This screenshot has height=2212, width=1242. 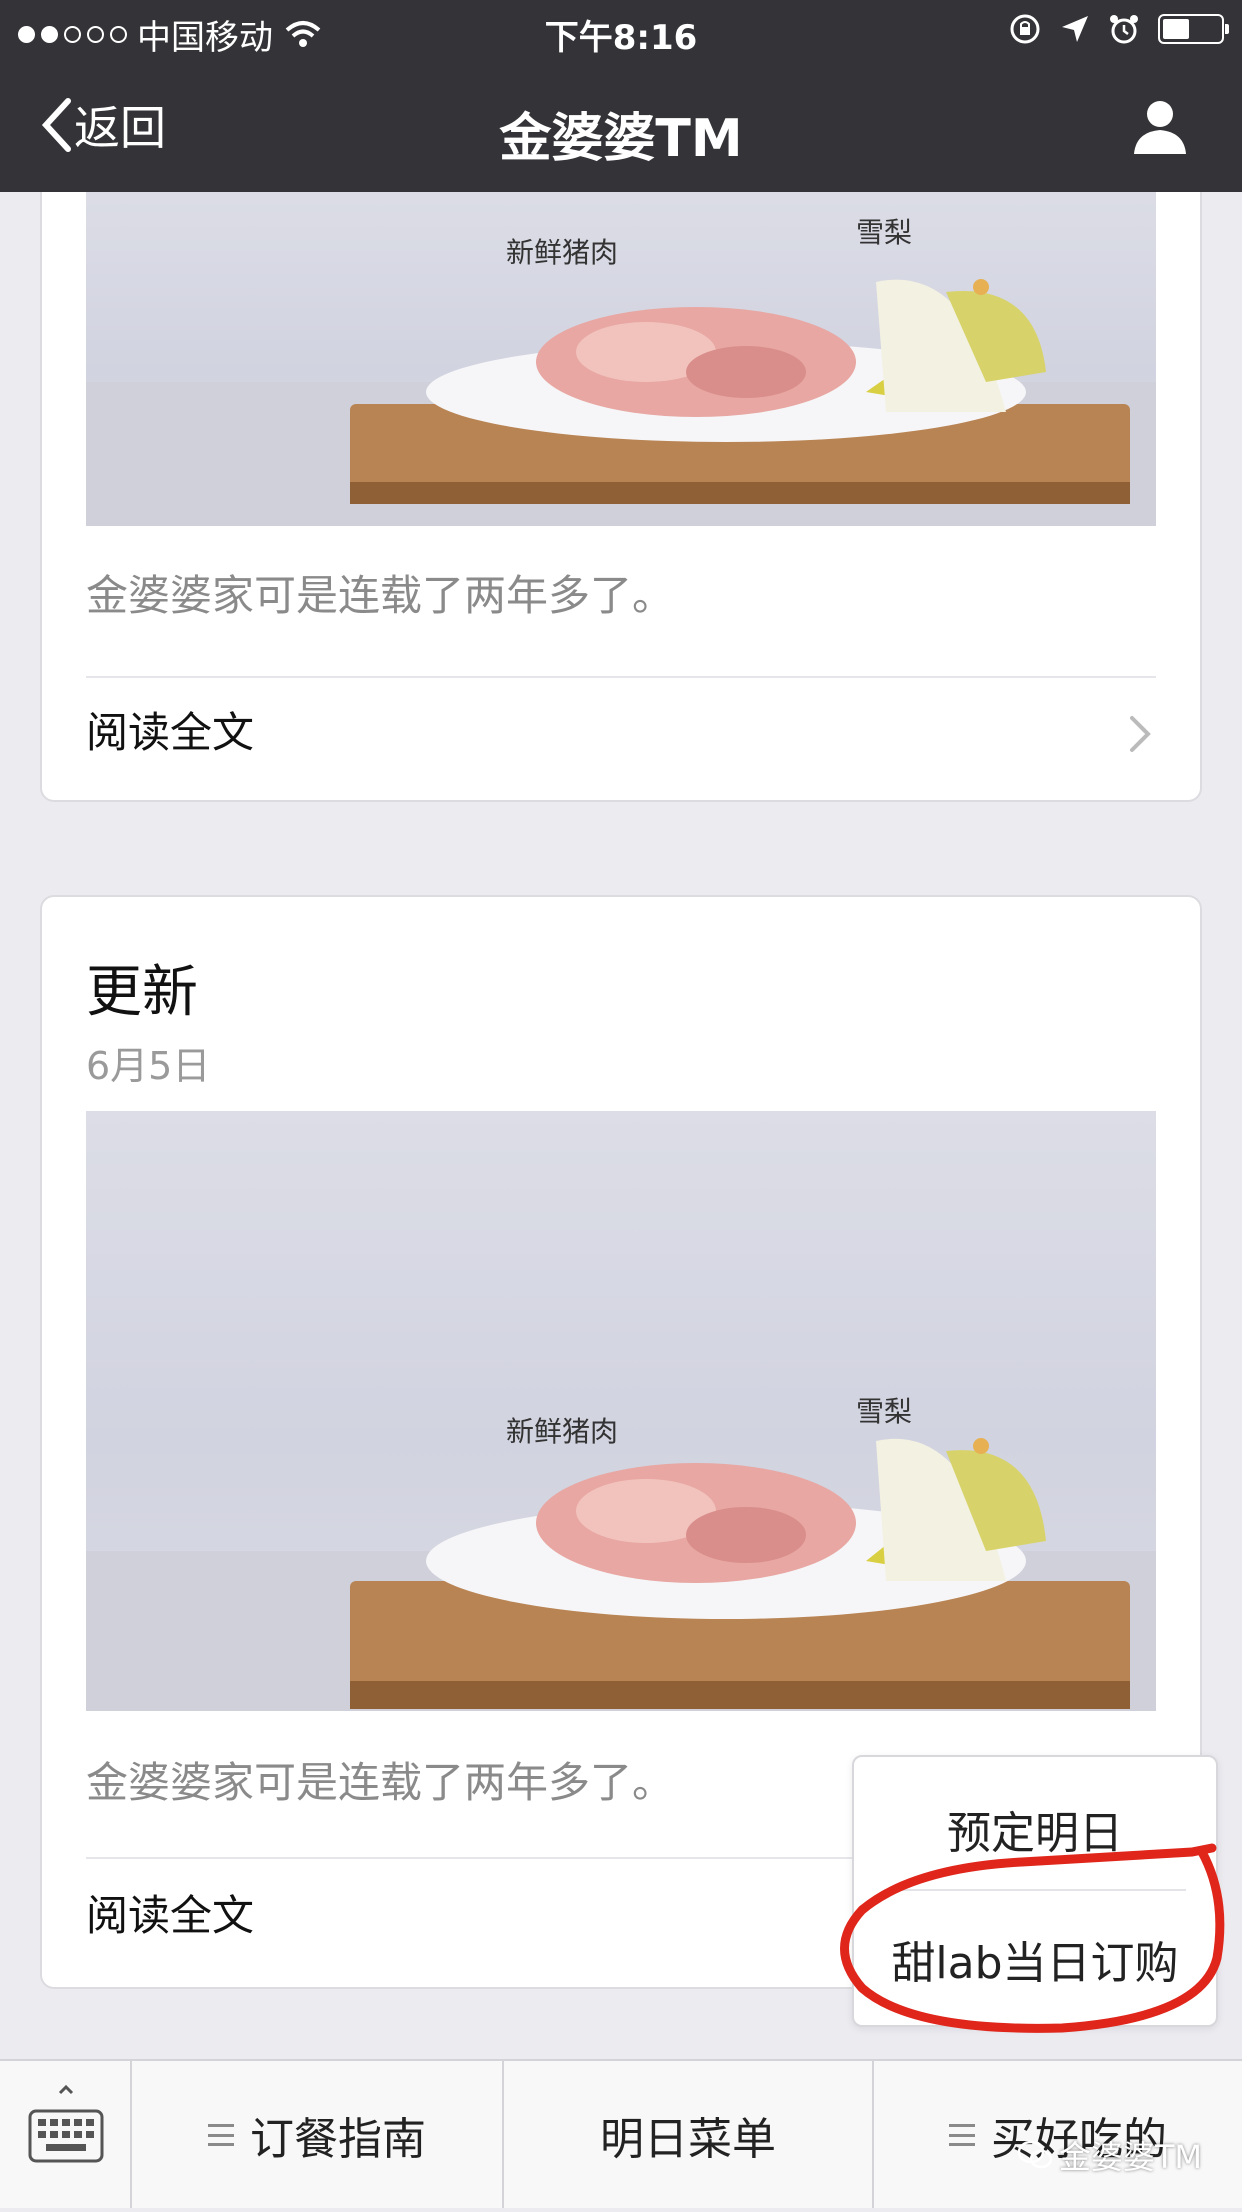 I want to click on alarm-icon, so click(x=1124, y=29).